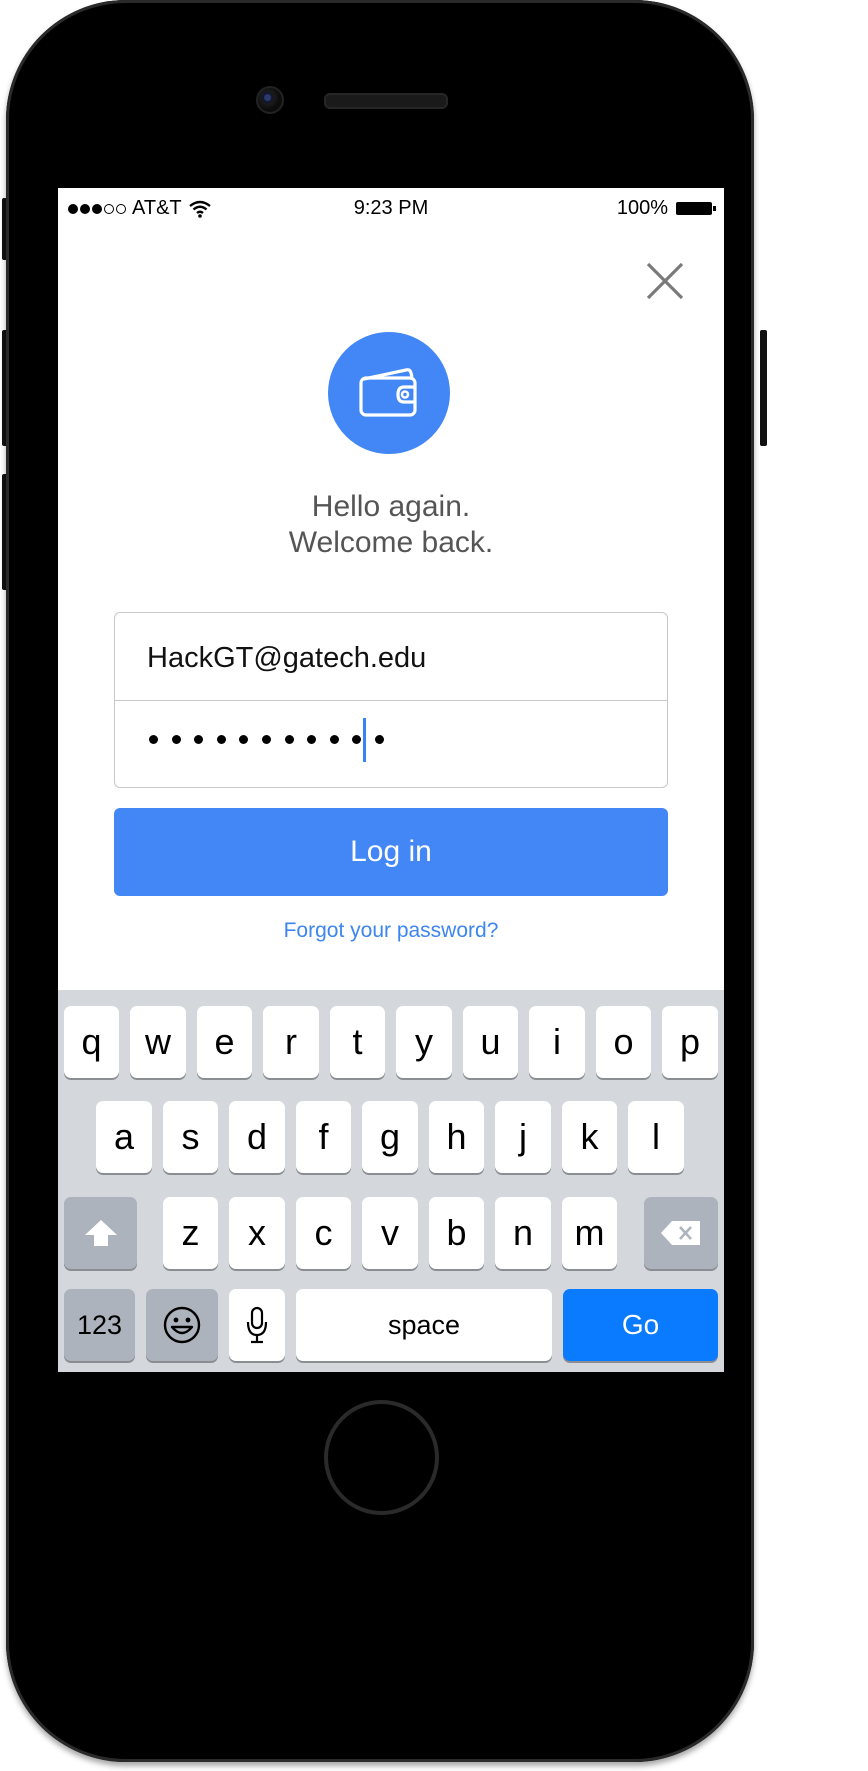  Describe the element at coordinates (490, 1042) in the screenshot. I see `key-u: u` at that location.